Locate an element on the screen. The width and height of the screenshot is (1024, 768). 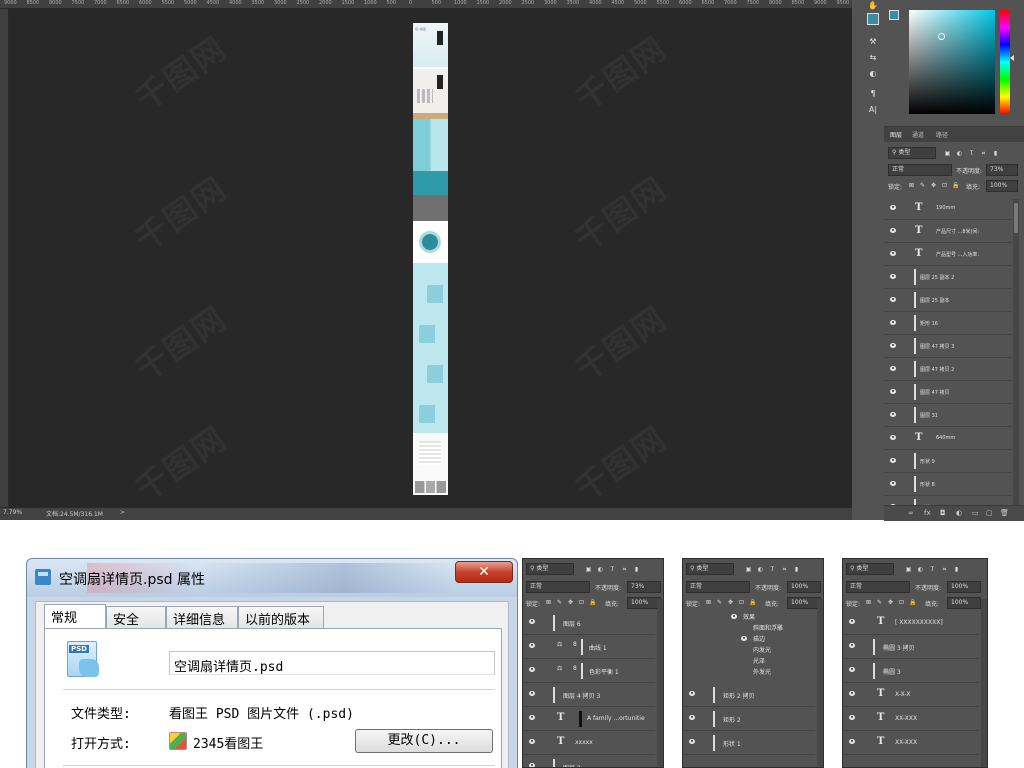
layer-row: 图层 25 副本 is located at coordinates (948, 300).